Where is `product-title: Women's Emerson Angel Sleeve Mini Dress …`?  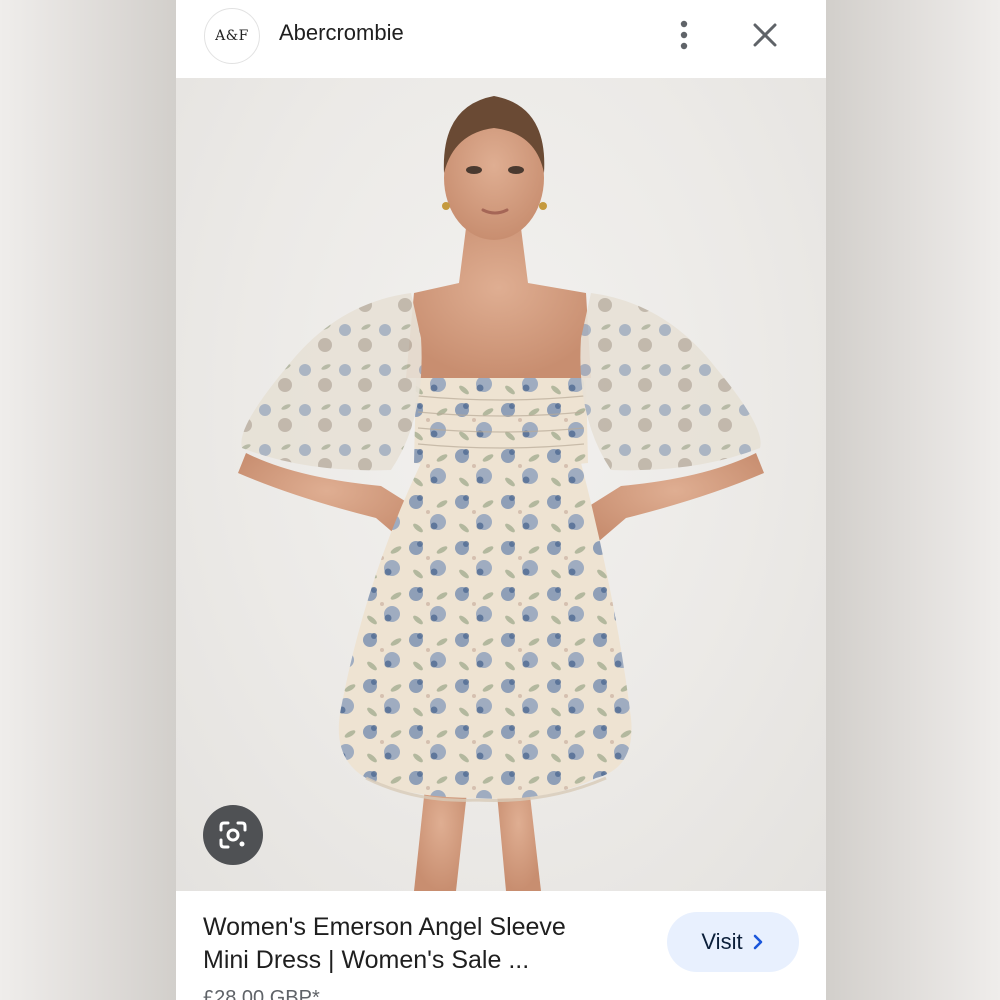 product-title: Women's Emerson Angel Sleeve Mini Dress … is located at coordinates (413, 944).